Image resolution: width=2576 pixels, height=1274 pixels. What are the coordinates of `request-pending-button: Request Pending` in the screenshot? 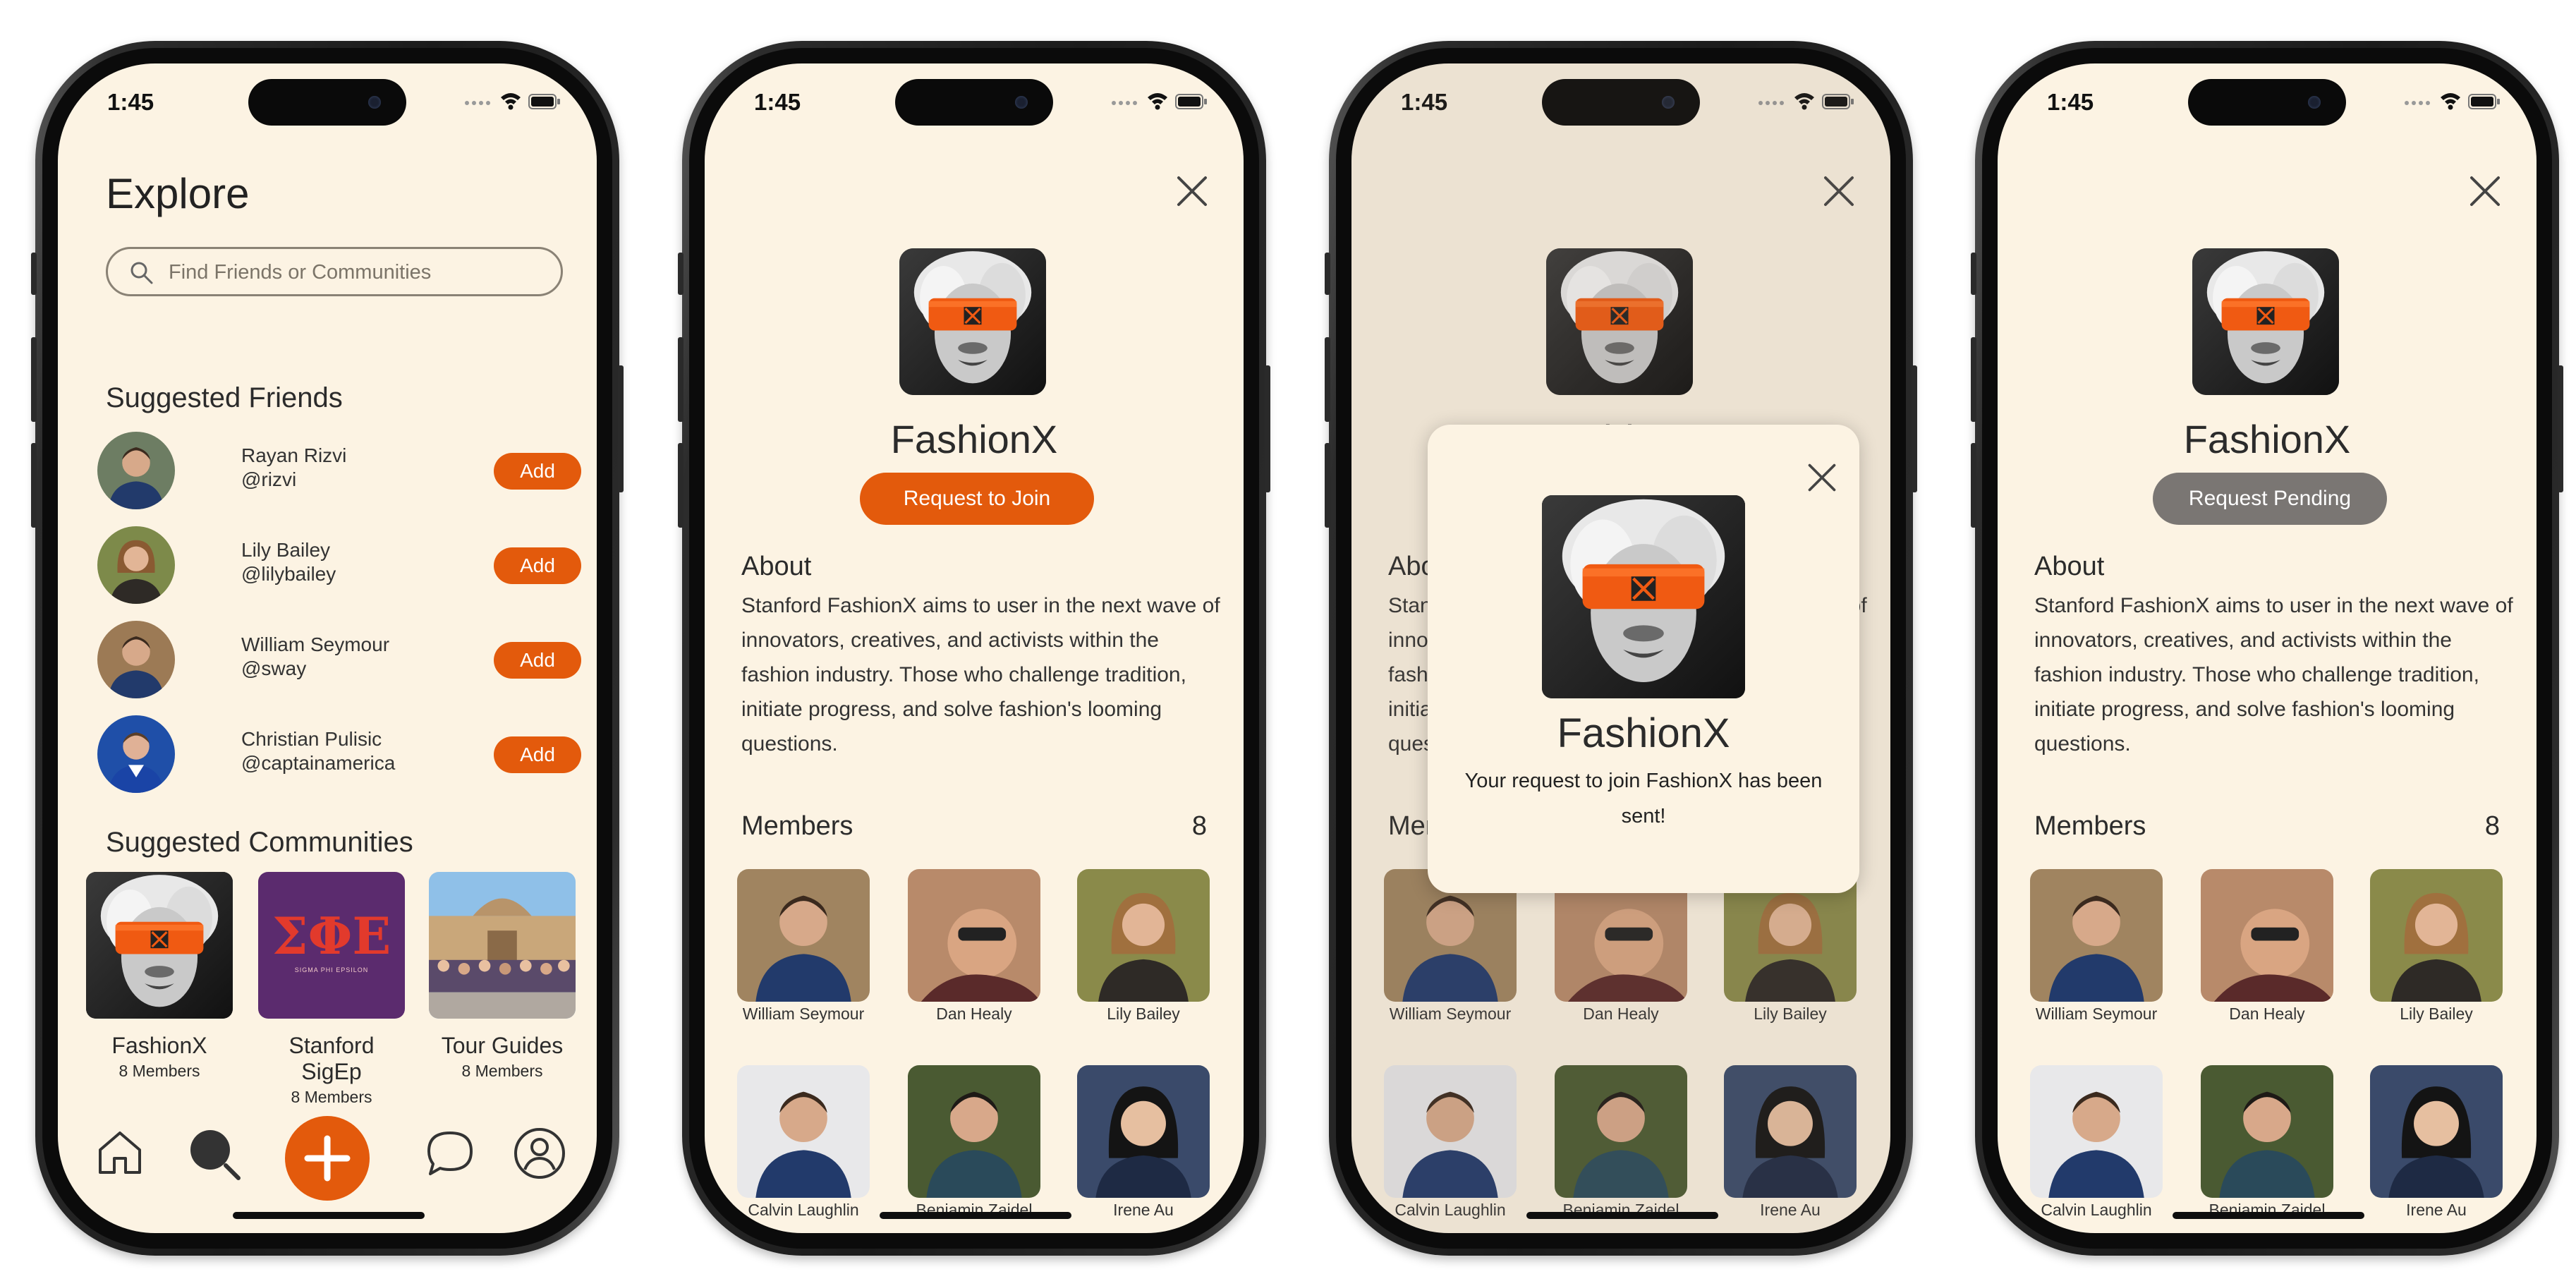 It's located at (2270, 499).